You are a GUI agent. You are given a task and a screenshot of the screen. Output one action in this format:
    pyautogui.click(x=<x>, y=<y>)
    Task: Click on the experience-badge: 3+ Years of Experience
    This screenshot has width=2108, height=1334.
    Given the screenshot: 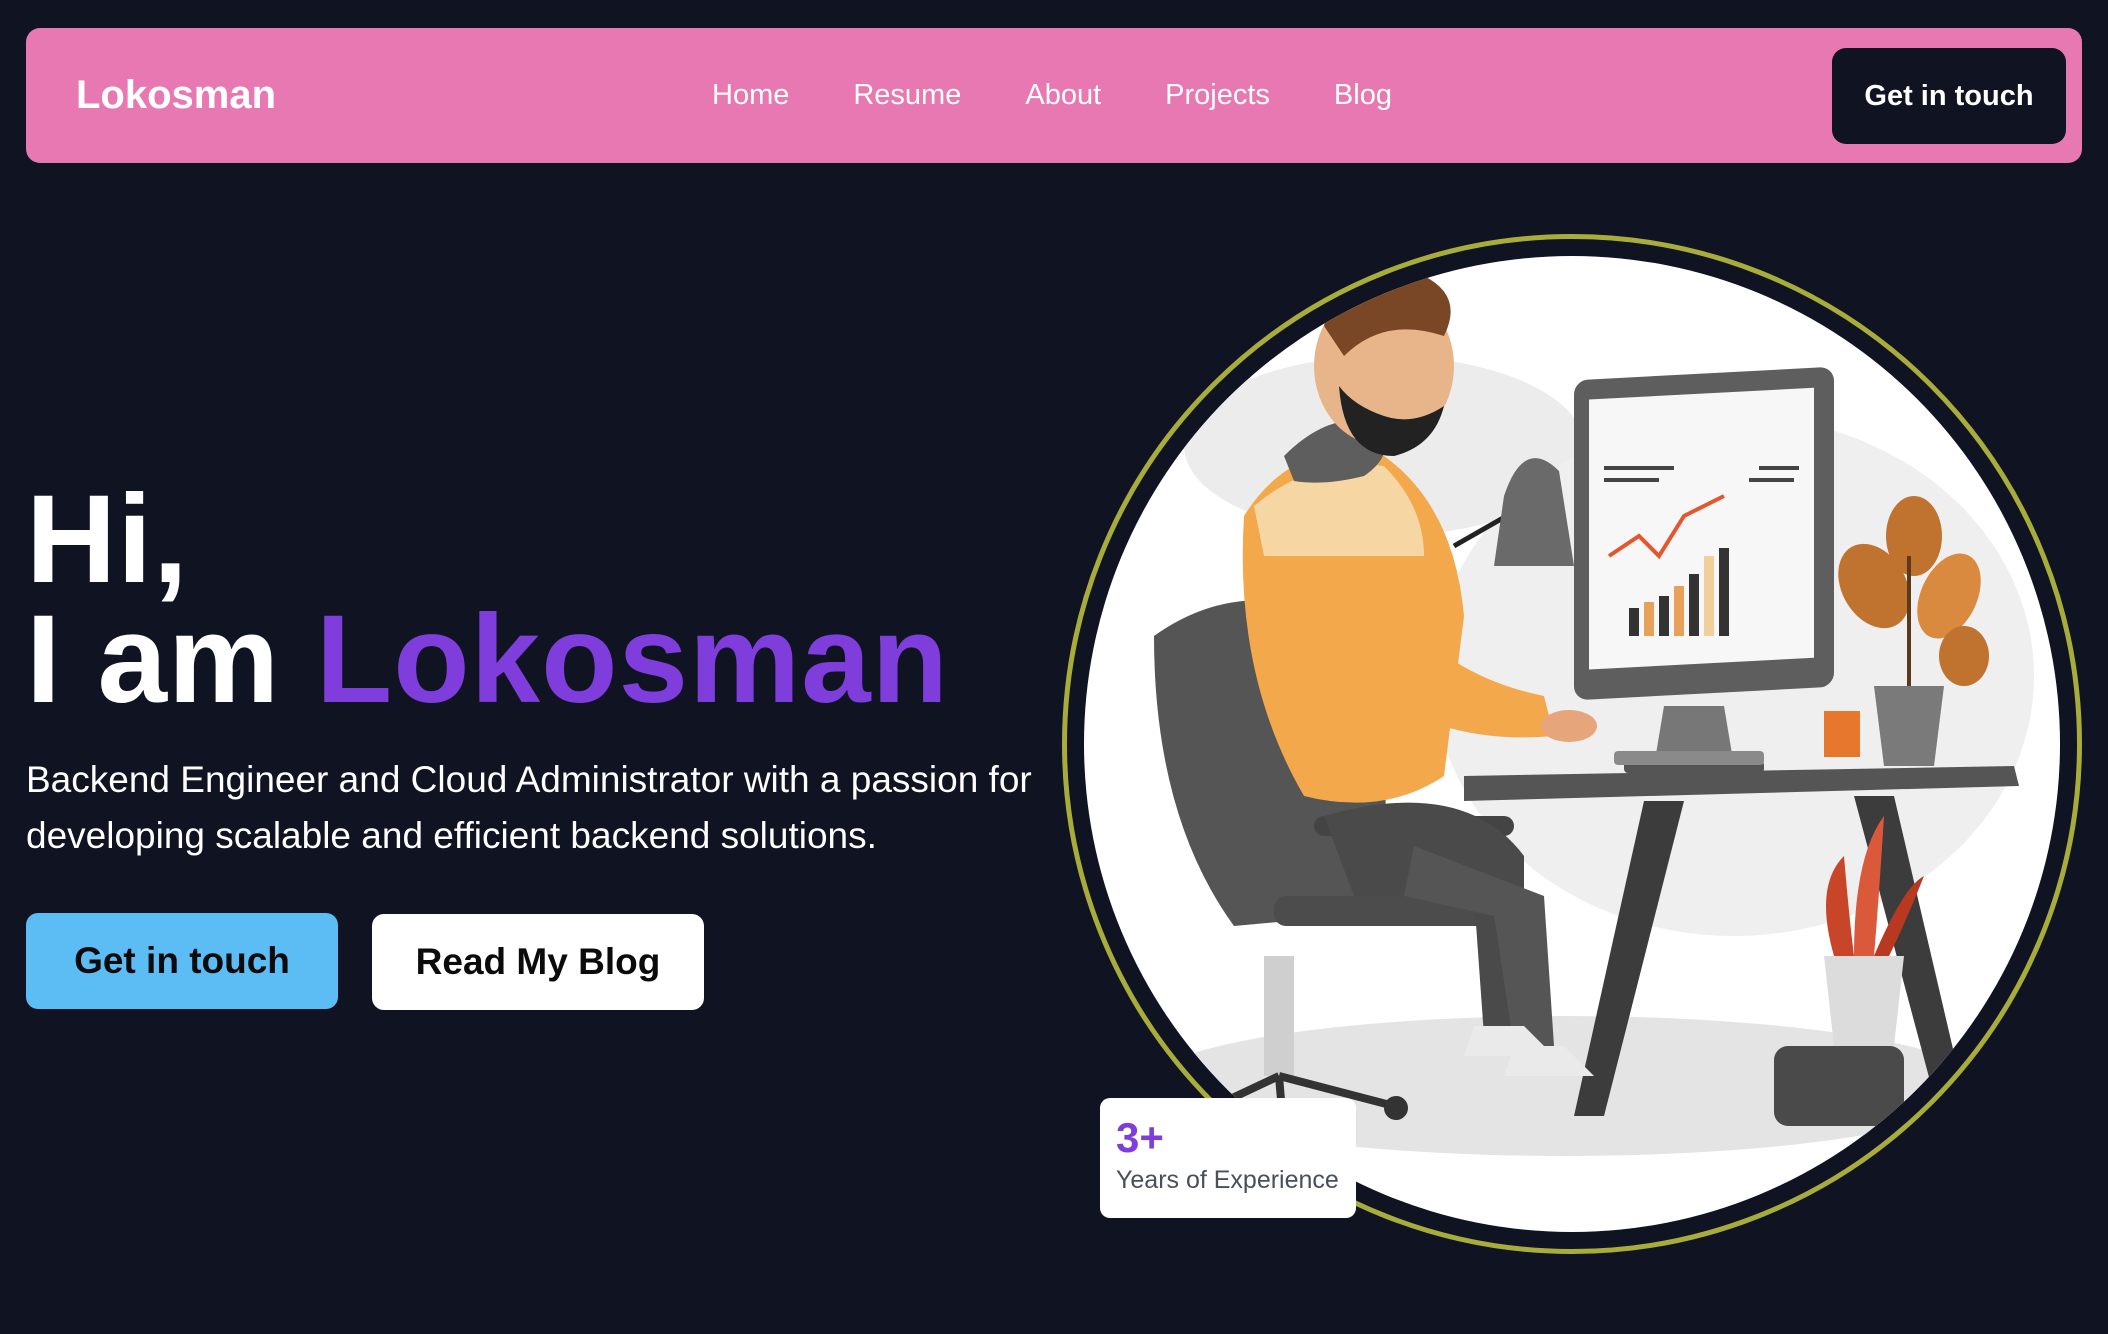 What is the action you would take?
    pyautogui.click(x=1228, y=1158)
    